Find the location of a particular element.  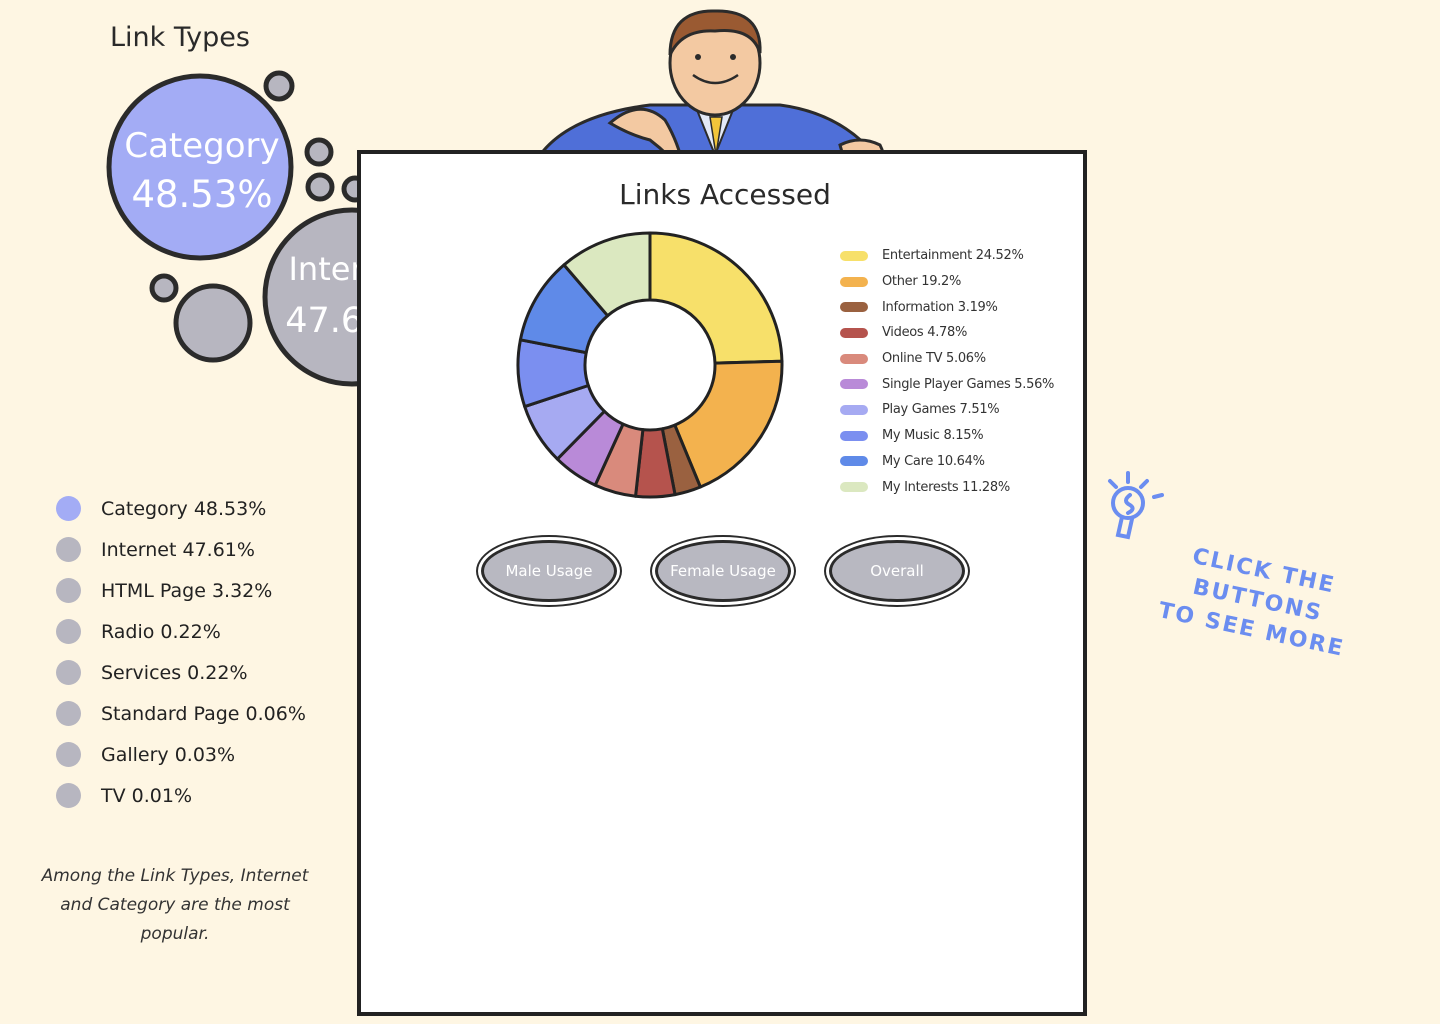

legend-label: Gallery 0.03% is located at coordinates (168, 754).